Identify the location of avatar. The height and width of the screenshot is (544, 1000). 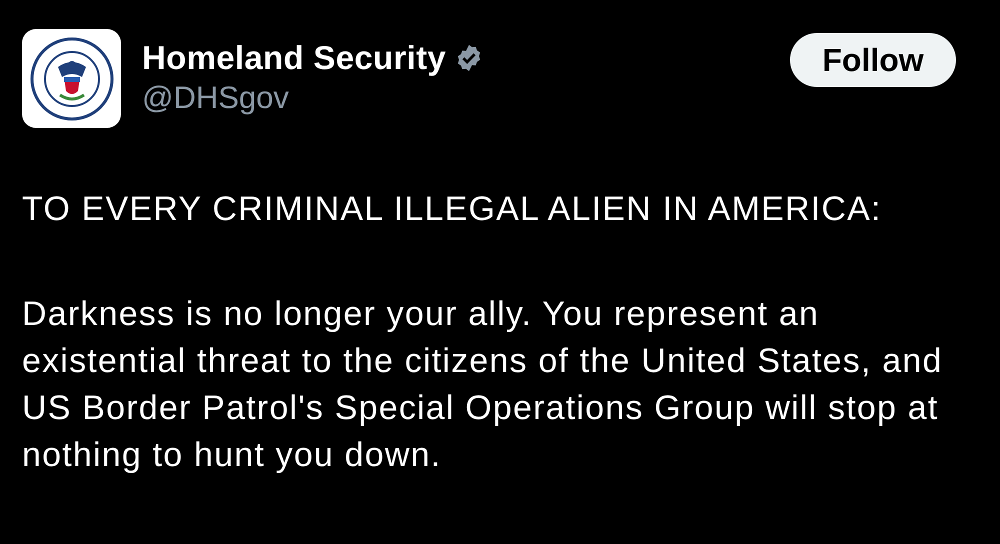
(71, 78).